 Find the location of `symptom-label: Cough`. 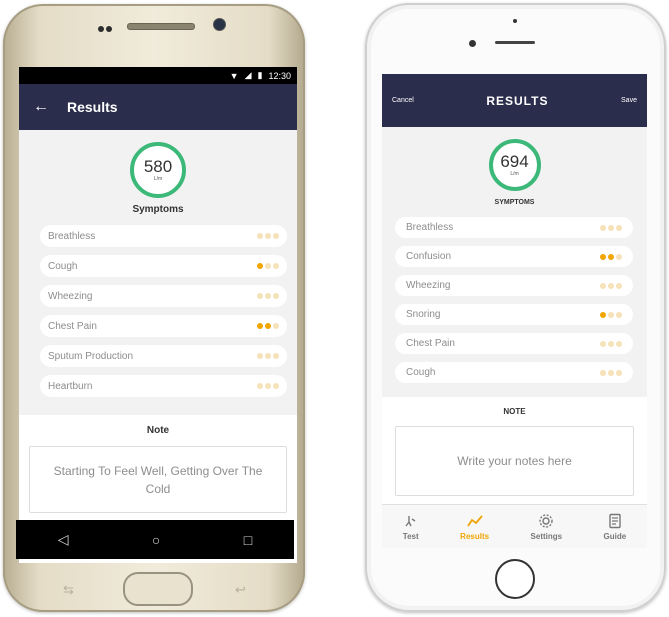

symptom-label: Cough is located at coordinates (63, 266).